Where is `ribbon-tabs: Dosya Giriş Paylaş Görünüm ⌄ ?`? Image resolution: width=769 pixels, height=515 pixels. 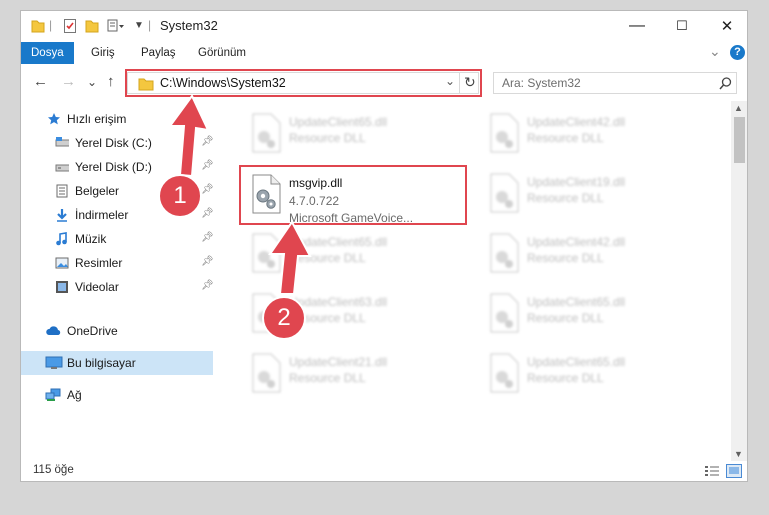 ribbon-tabs: Dosya Giriş Paylaş Görünüm ⌄ ? is located at coordinates (384, 53).